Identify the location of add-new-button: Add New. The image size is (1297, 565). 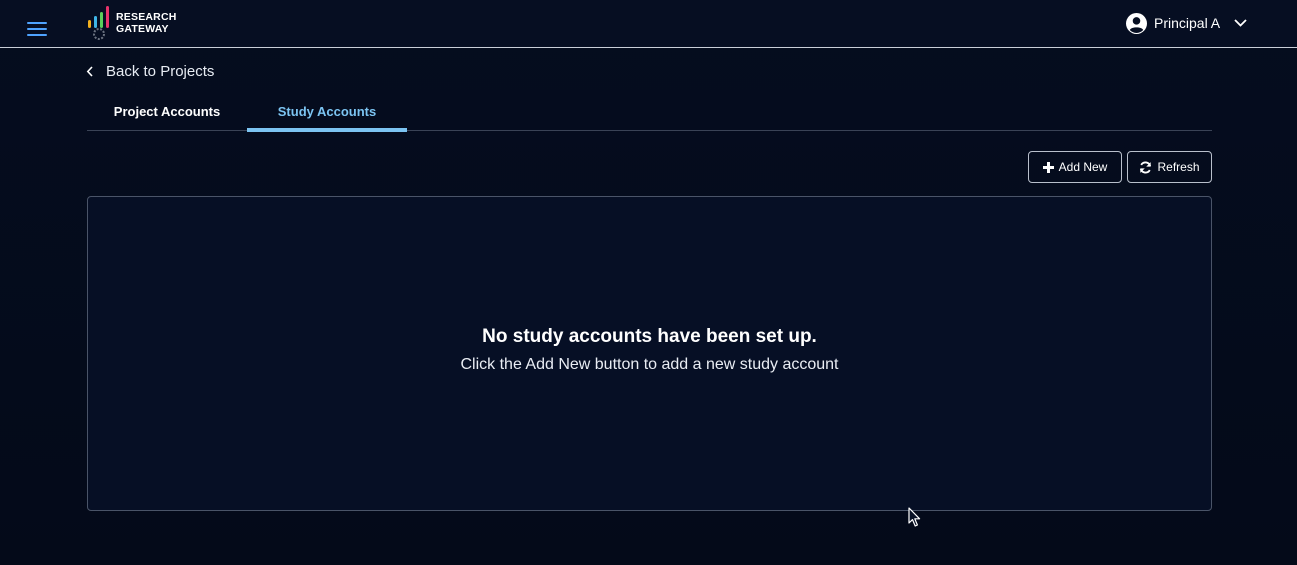
(1075, 167).